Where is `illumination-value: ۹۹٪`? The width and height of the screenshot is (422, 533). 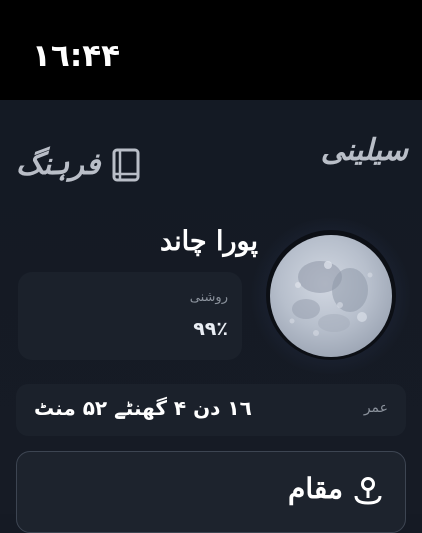
illumination-value: ۹۹٪ is located at coordinates (210, 329).